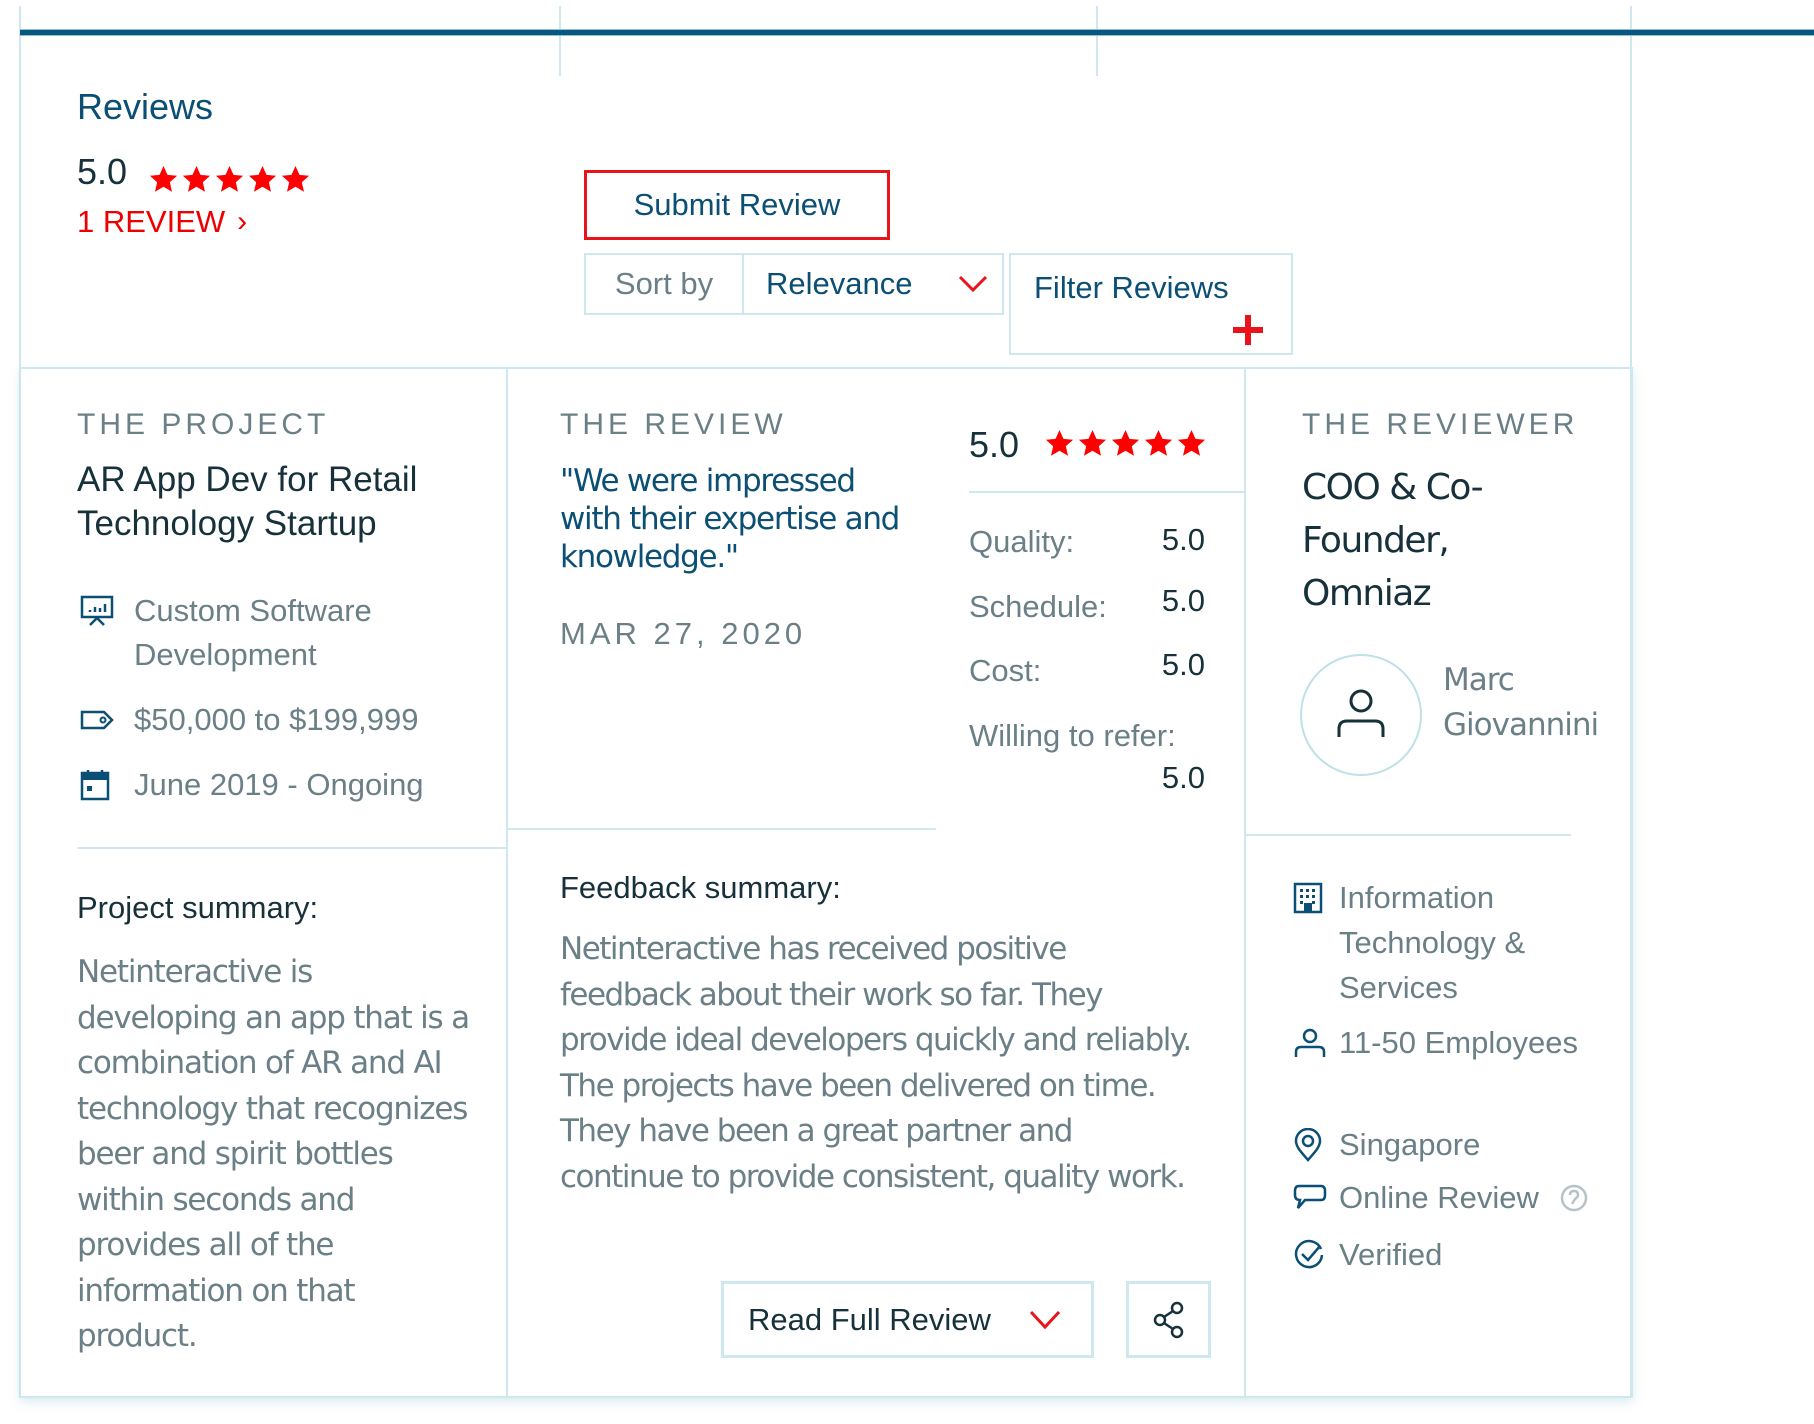 The width and height of the screenshot is (1814, 1424). I want to click on project-summary-heading: Project summary:, so click(198, 907).